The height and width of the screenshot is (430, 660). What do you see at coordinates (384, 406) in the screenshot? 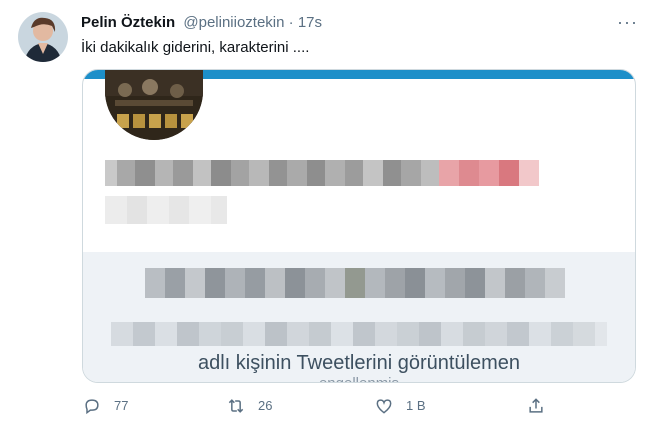
I see `heart-icon` at bounding box center [384, 406].